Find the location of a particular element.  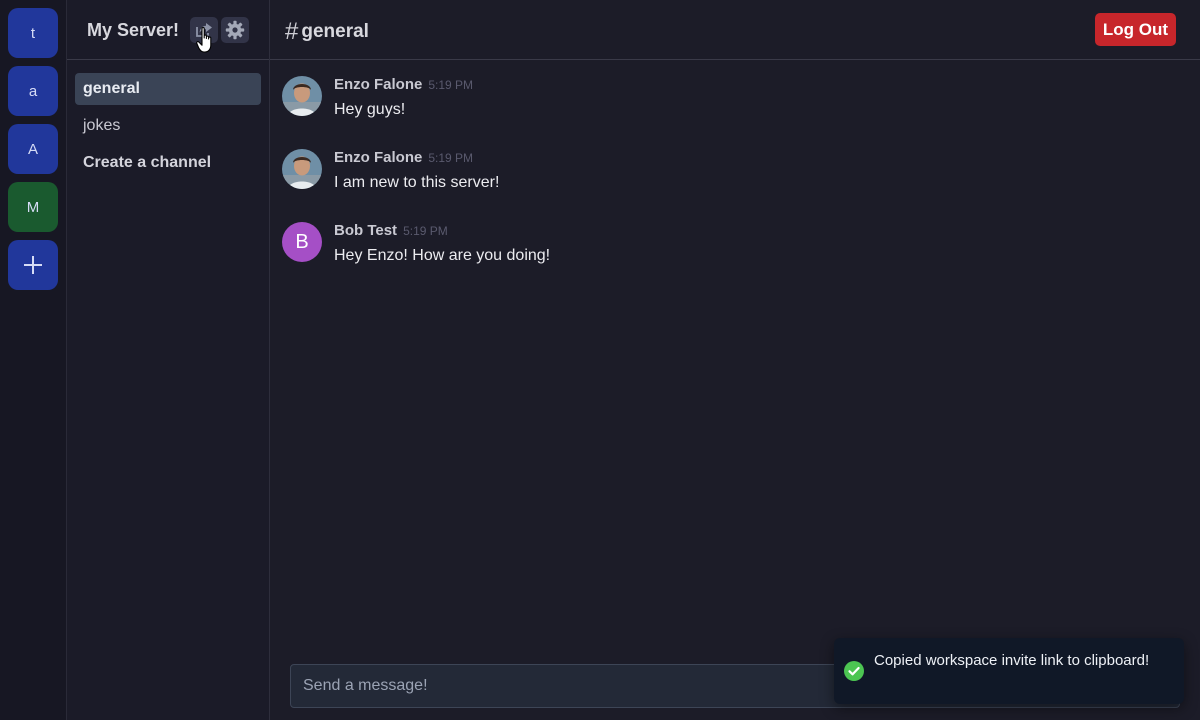

plus-icon is located at coordinates (33, 265).